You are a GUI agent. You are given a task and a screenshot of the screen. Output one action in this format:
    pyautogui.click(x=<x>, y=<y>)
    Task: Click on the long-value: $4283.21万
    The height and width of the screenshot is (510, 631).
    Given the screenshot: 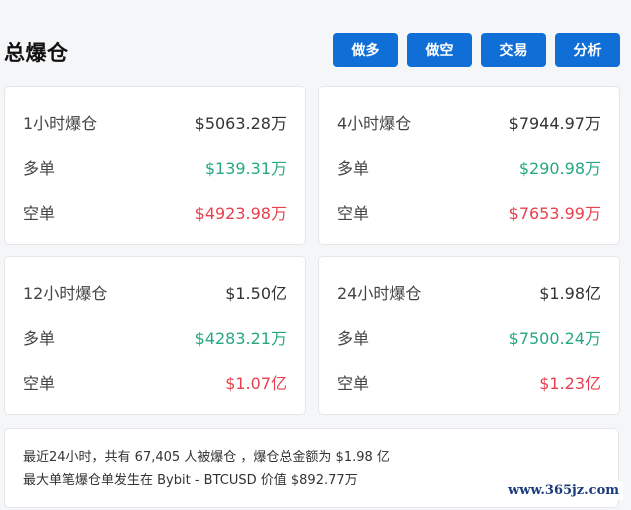 What is the action you would take?
    pyautogui.click(x=240, y=338)
    